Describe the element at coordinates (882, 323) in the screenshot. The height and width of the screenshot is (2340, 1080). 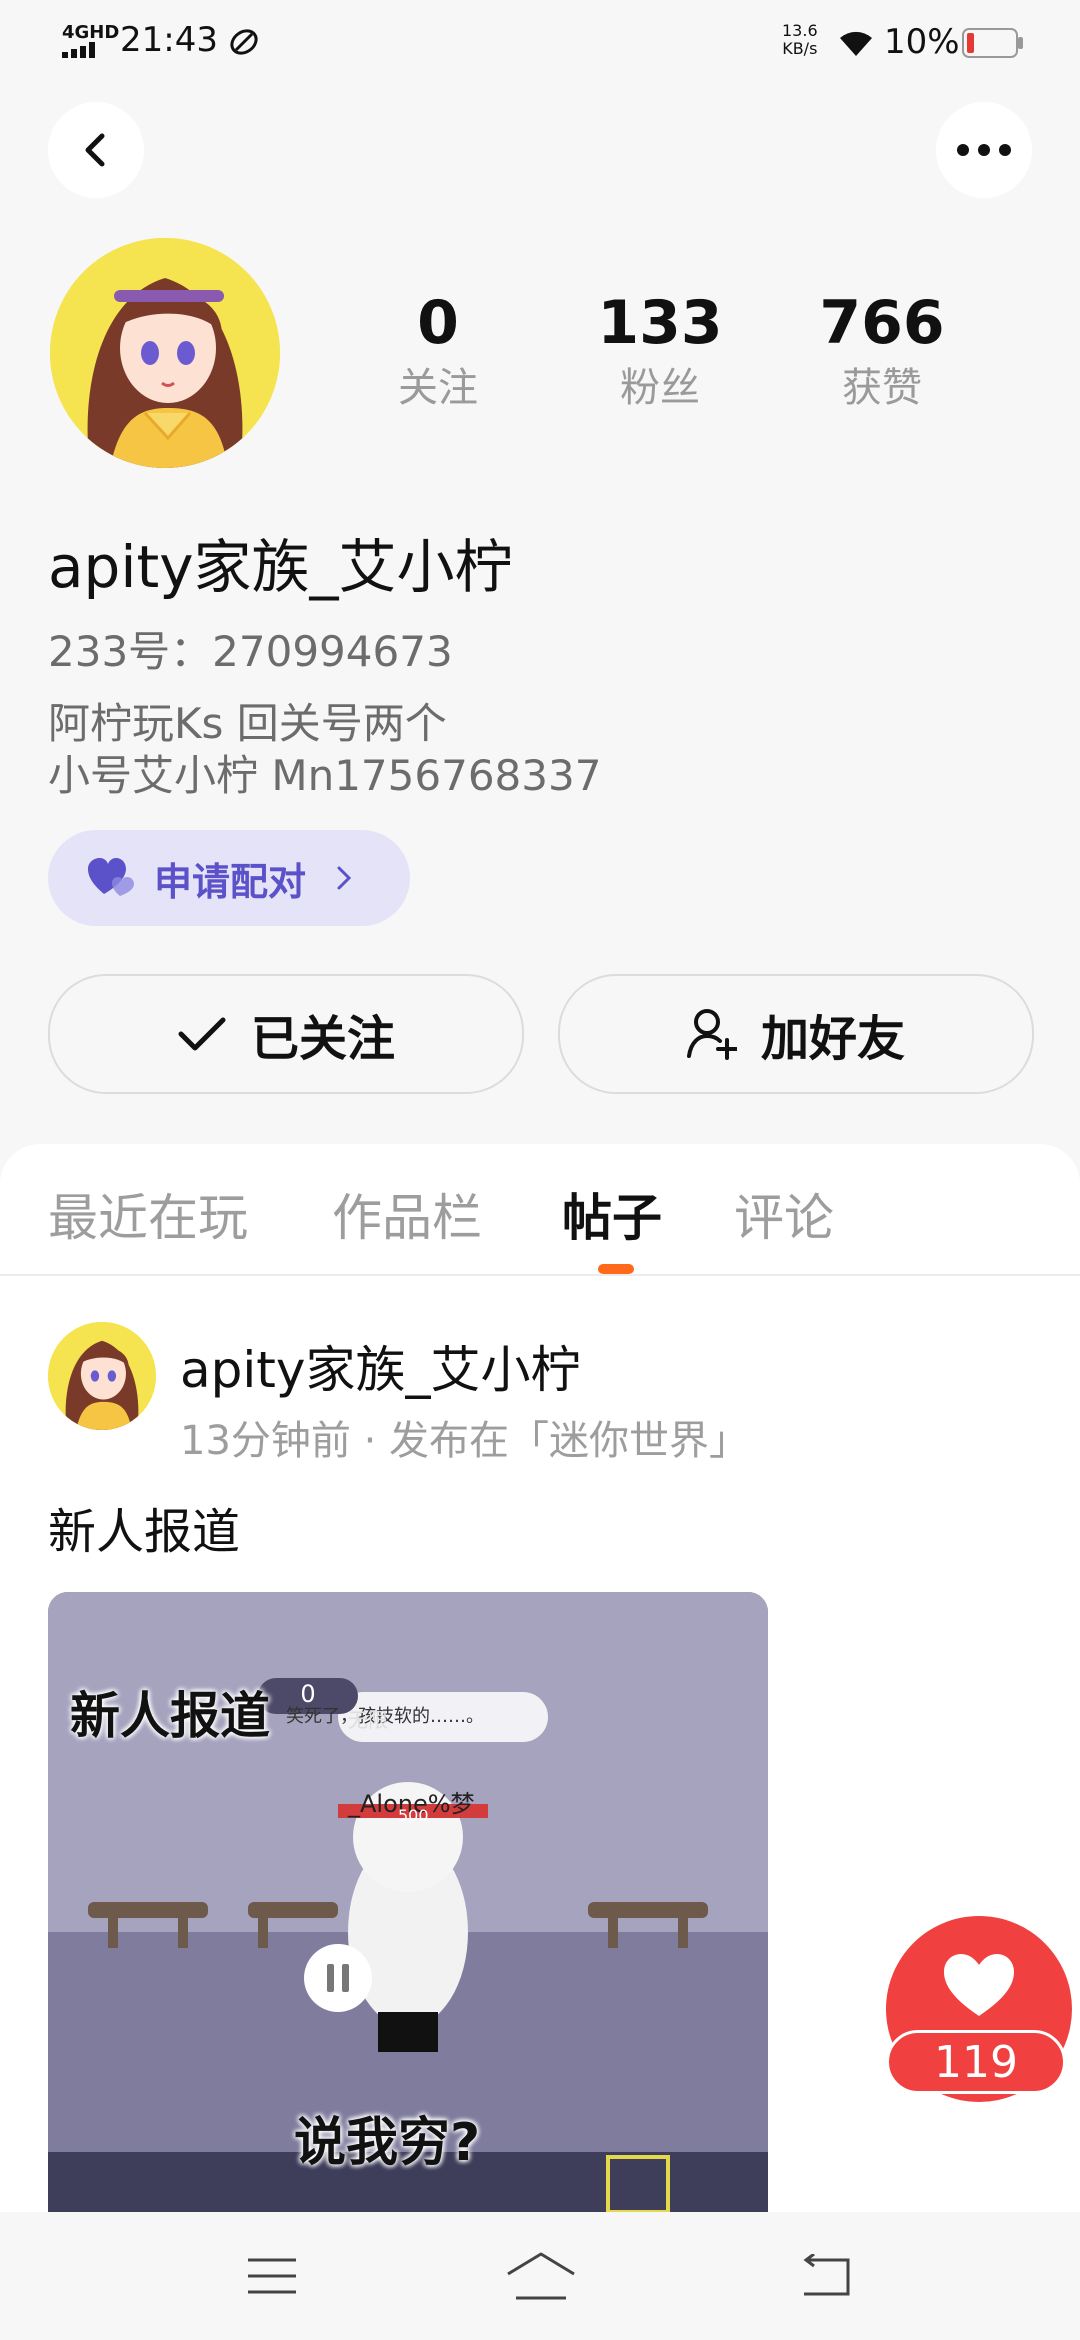
I see `stat-likes-value: 766` at that location.